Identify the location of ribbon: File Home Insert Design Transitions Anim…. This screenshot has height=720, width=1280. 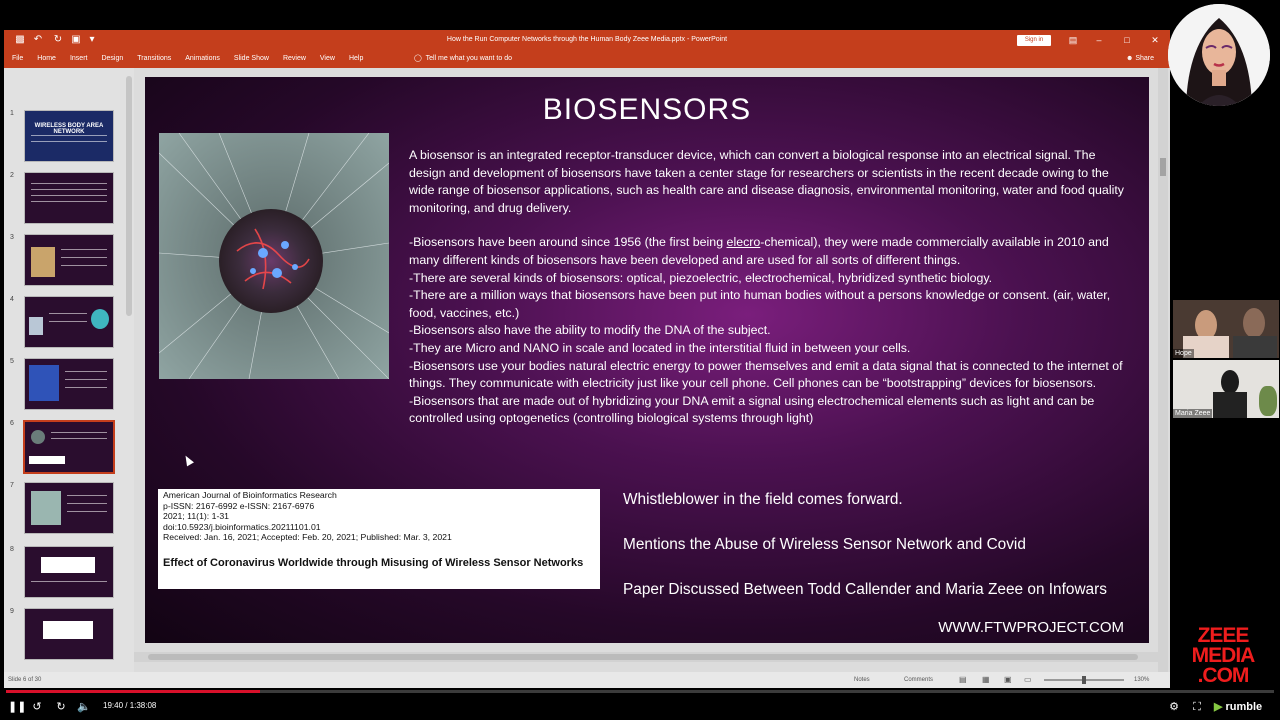
(587, 59).